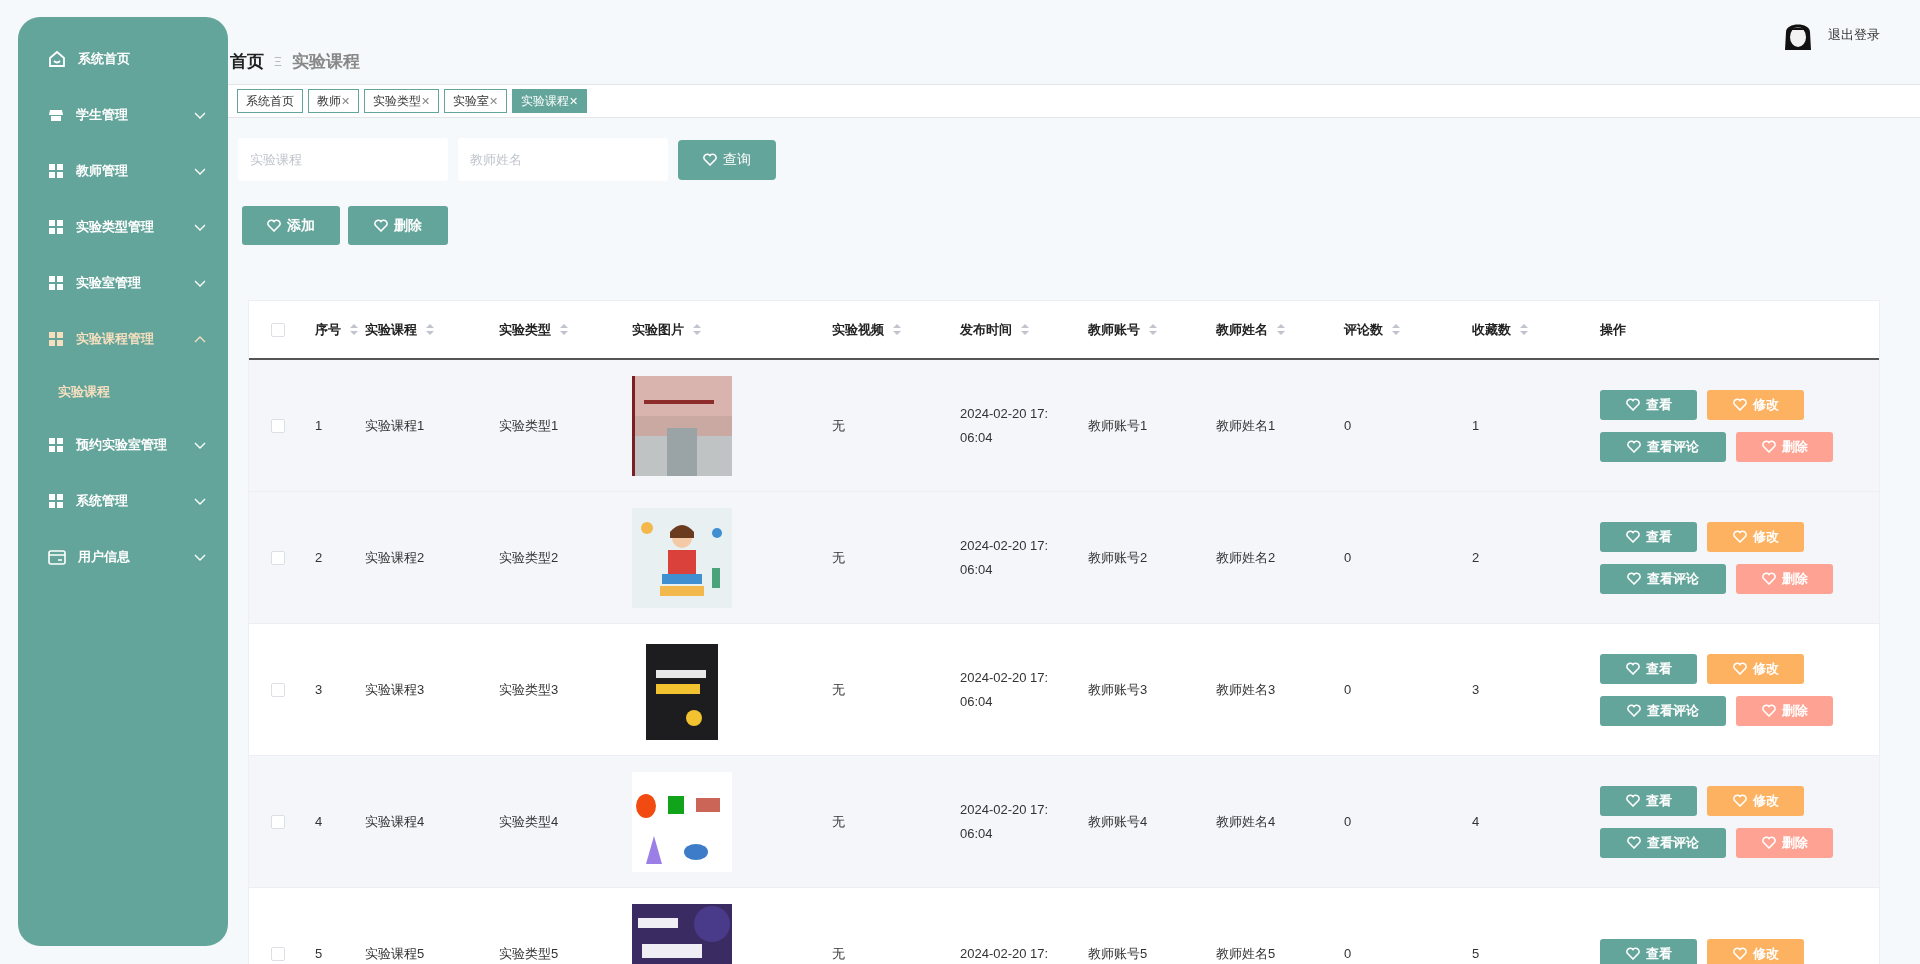 Image resolution: width=1920 pixels, height=964 pixels. Describe the element at coordinates (395, 557) in the screenshot. I see `table-cell-text: 实验课程2` at that location.